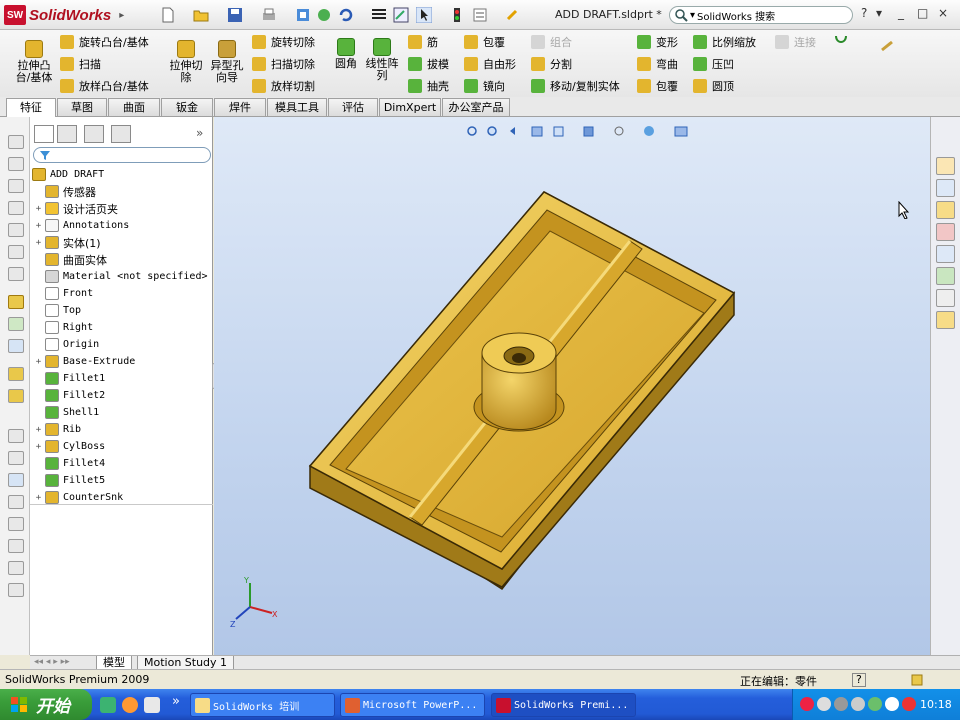  I want to click on view-top-icon, so click(16, 230).